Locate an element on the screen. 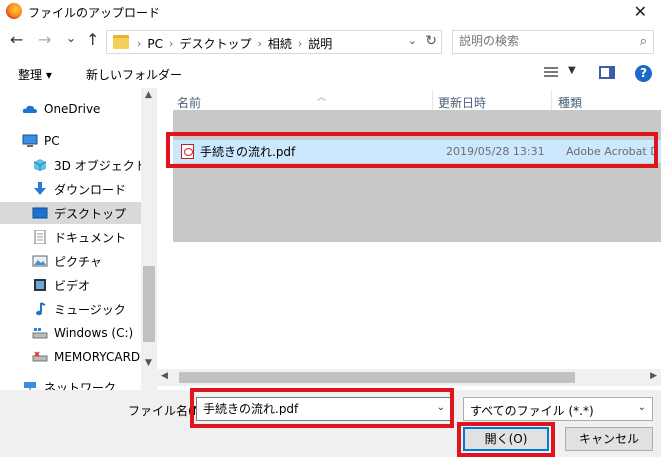  folder-icon is located at coordinates (121, 42).